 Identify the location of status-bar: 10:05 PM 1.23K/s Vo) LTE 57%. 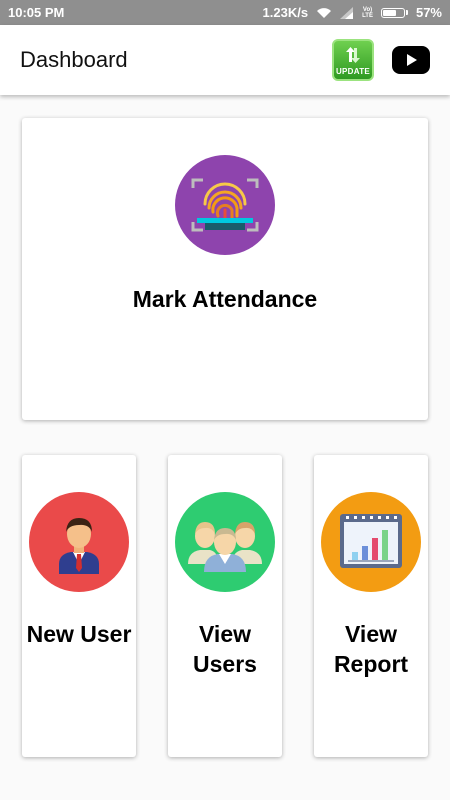
(225, 12).